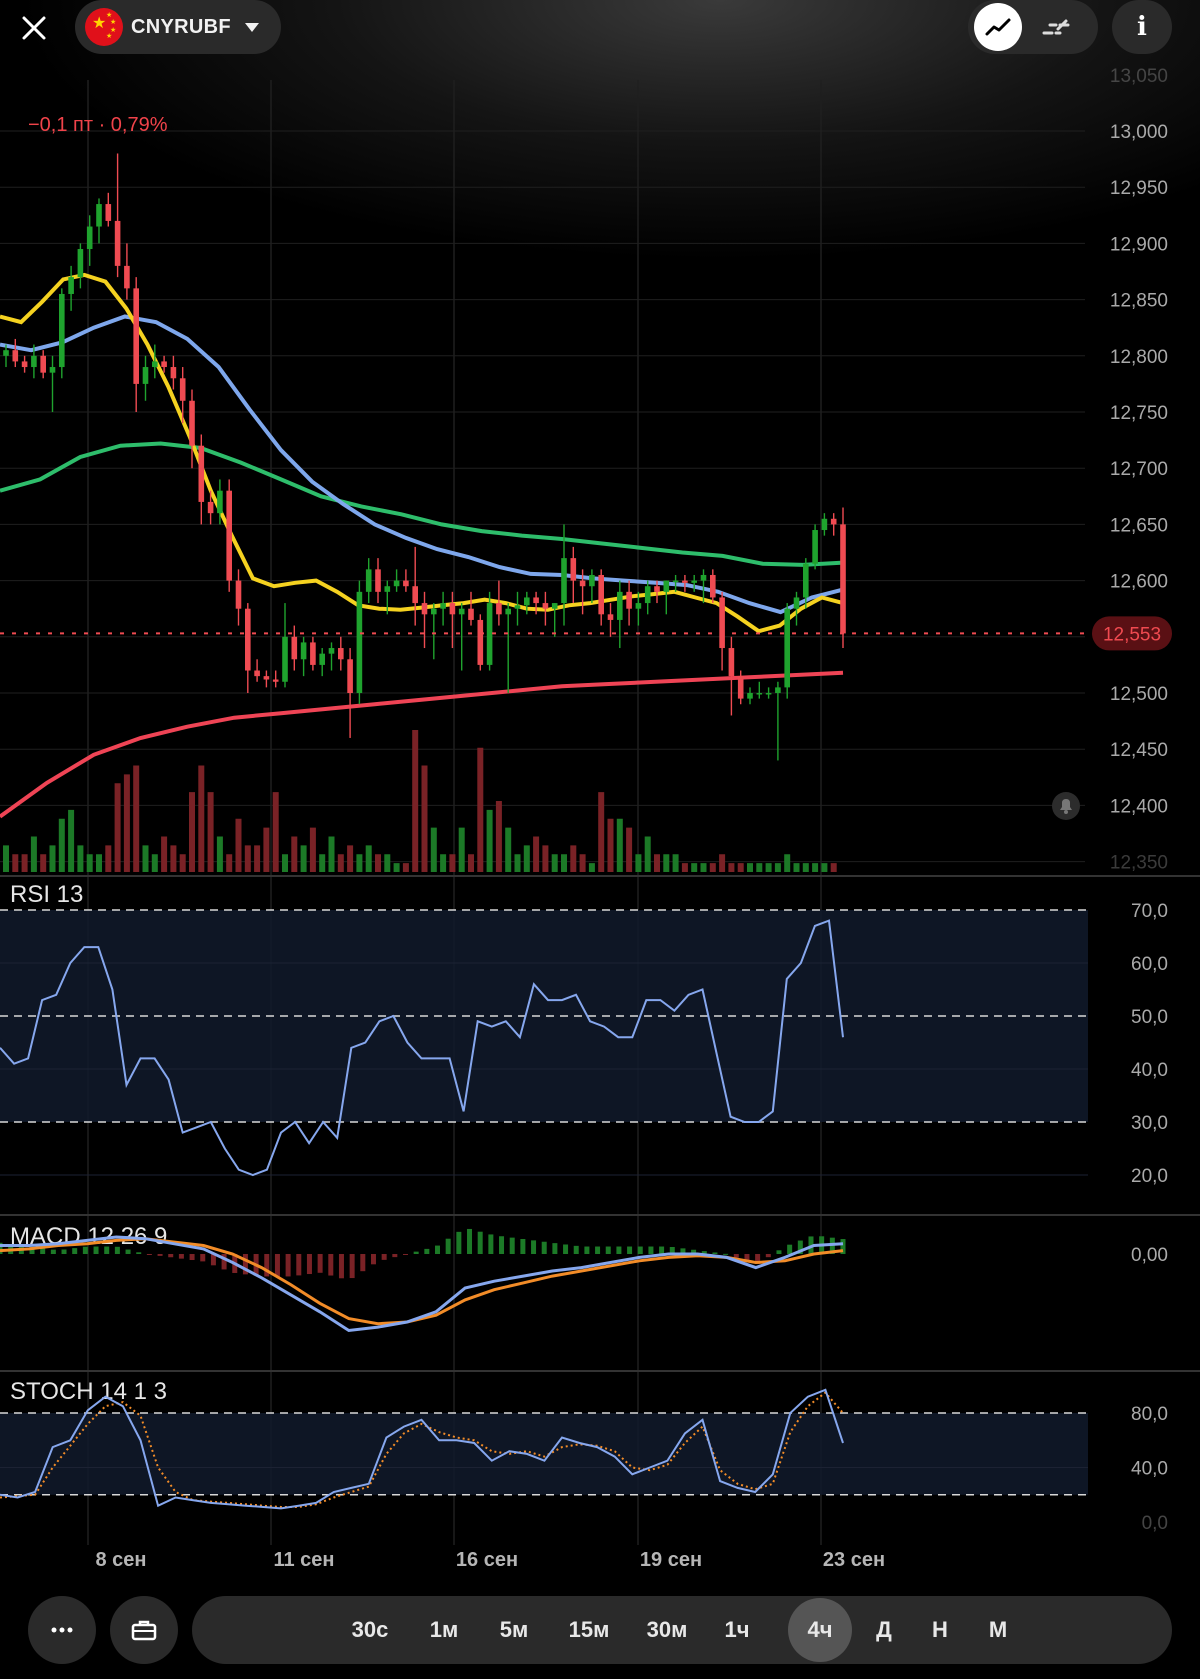 The image size is (1200, 1679). I want to click on chart-type-toggle, so click(1033, 27).